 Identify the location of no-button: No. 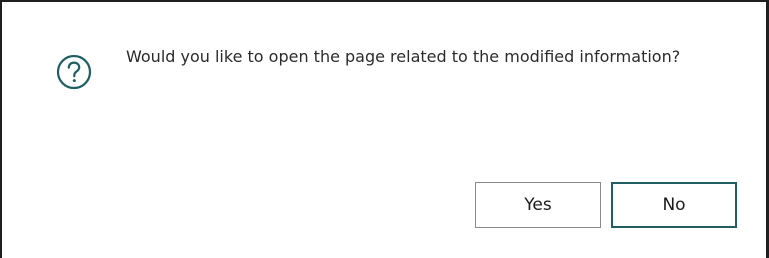
(674, 205).